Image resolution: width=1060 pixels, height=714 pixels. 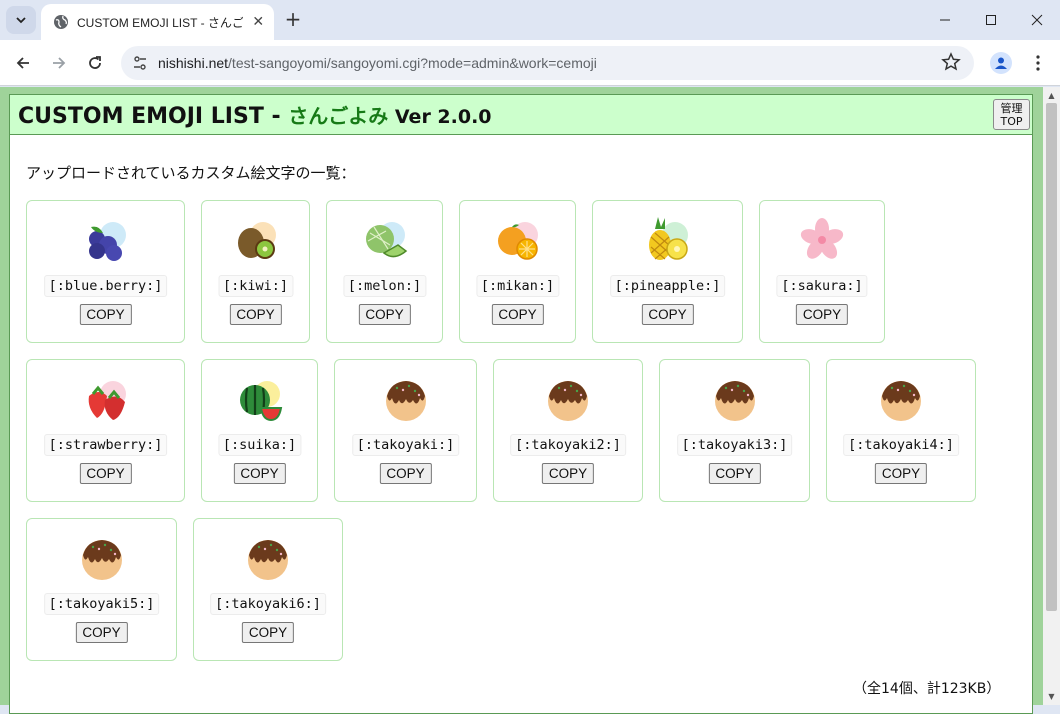 I want to click on scrollbar-thumb, so click(x=1051, y=357).